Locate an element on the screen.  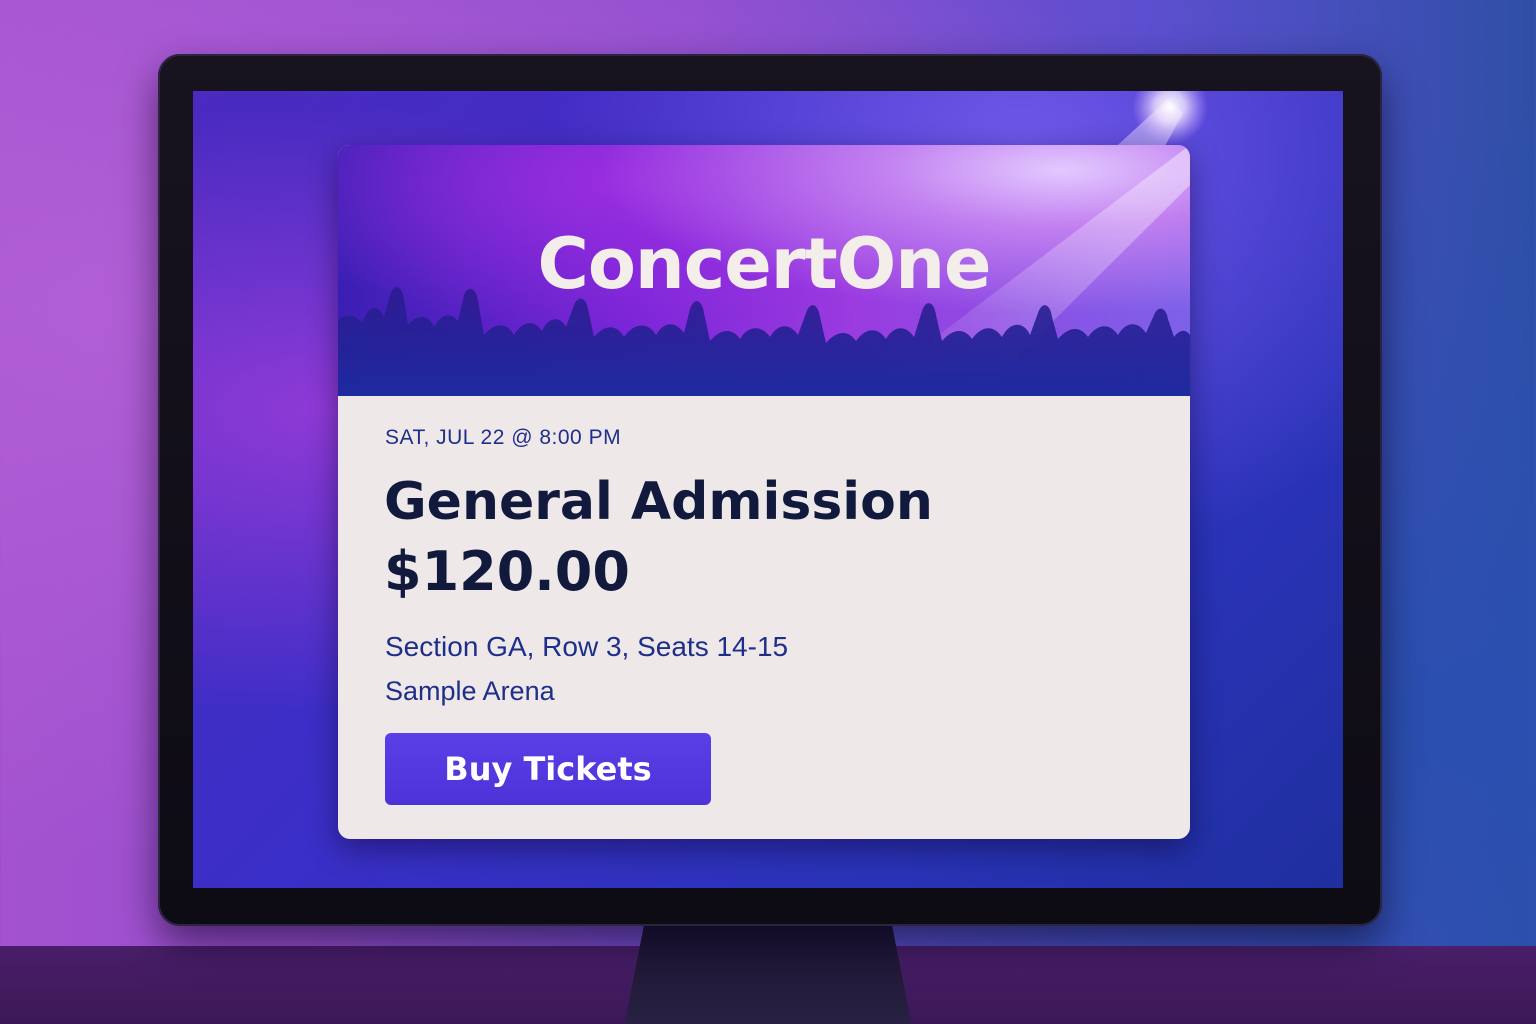
event-date-time: SAT, JUL 22 @ 8:00 PM is located at coordinates (503, 437).